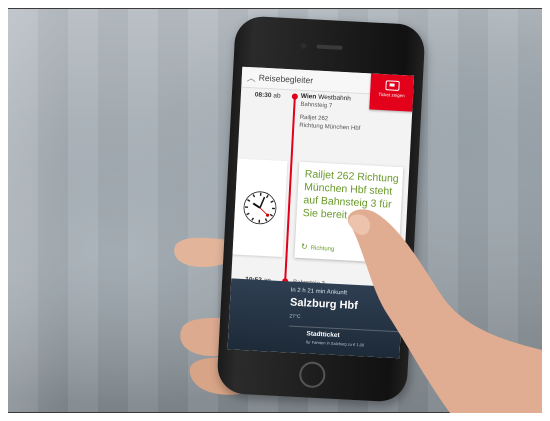 The width and height of the screenshot is (550, 421). What do you see at coordinates (295, 96) in the screenshot?
I see `departure-marker` at bounding box center [295, 96].